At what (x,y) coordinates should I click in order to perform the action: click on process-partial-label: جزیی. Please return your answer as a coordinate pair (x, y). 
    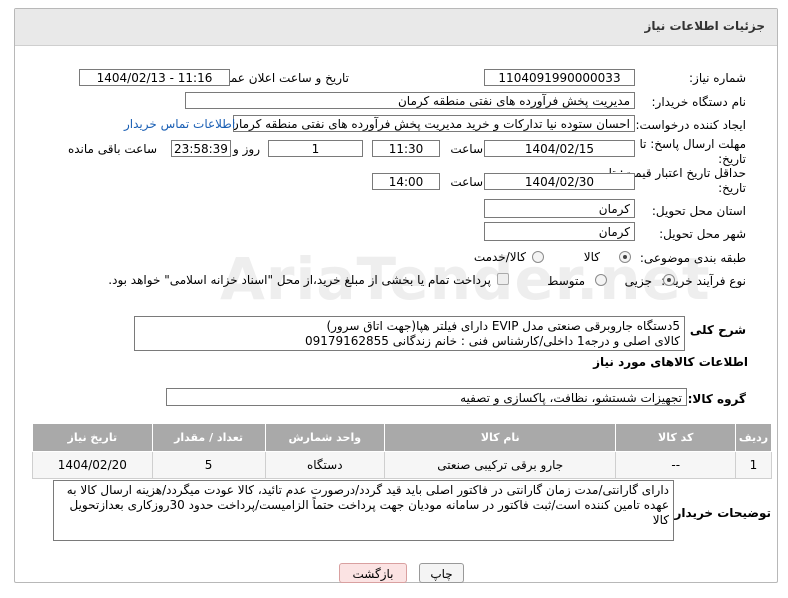
    Looking at the image, I should click on (638, 281).